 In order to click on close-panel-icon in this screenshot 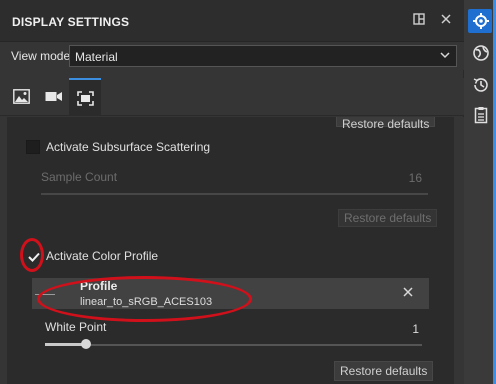, I will do `click(446, 21)`.